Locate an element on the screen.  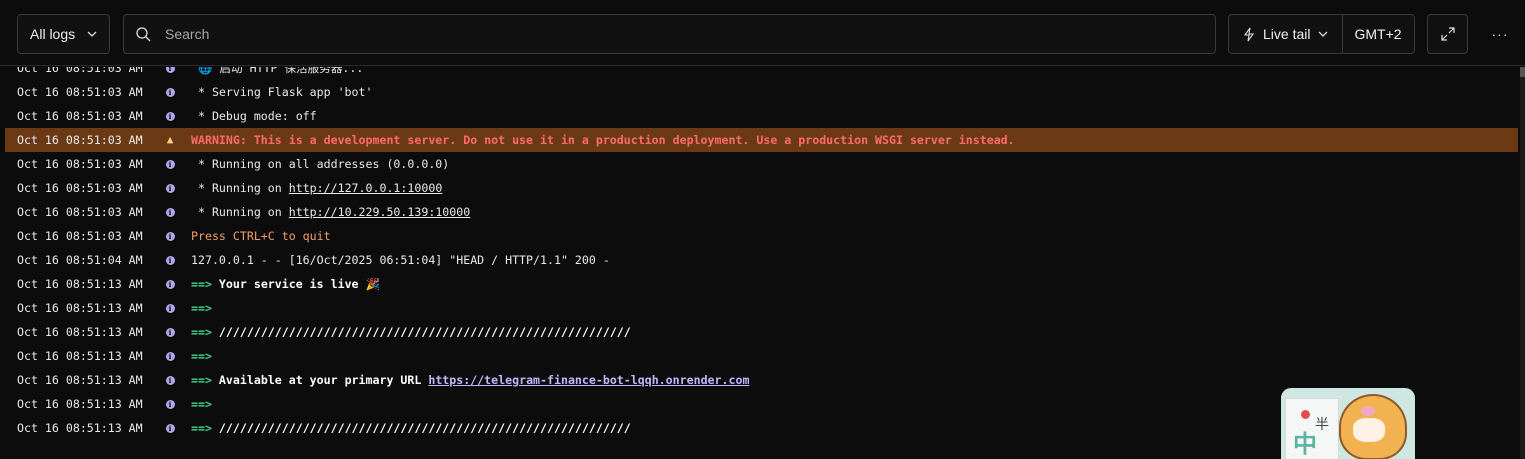
search-bar is located at coordinates (669, 34).